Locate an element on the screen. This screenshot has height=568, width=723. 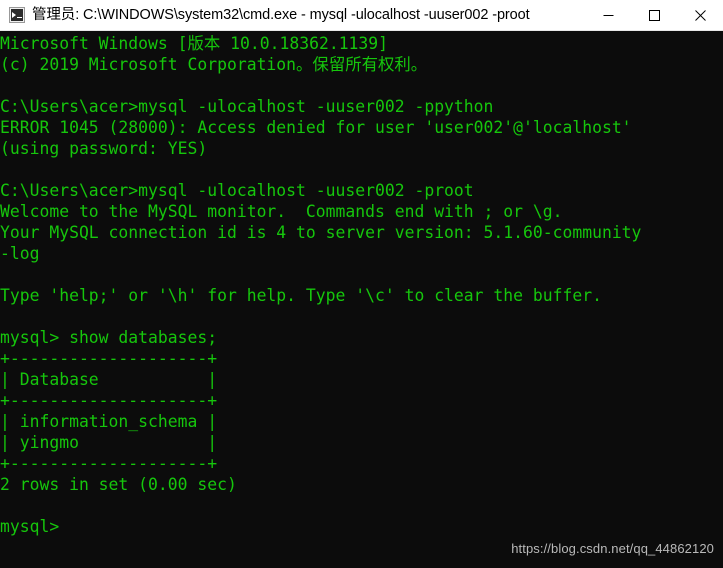
close-icon is located at coordinates (700, 15).